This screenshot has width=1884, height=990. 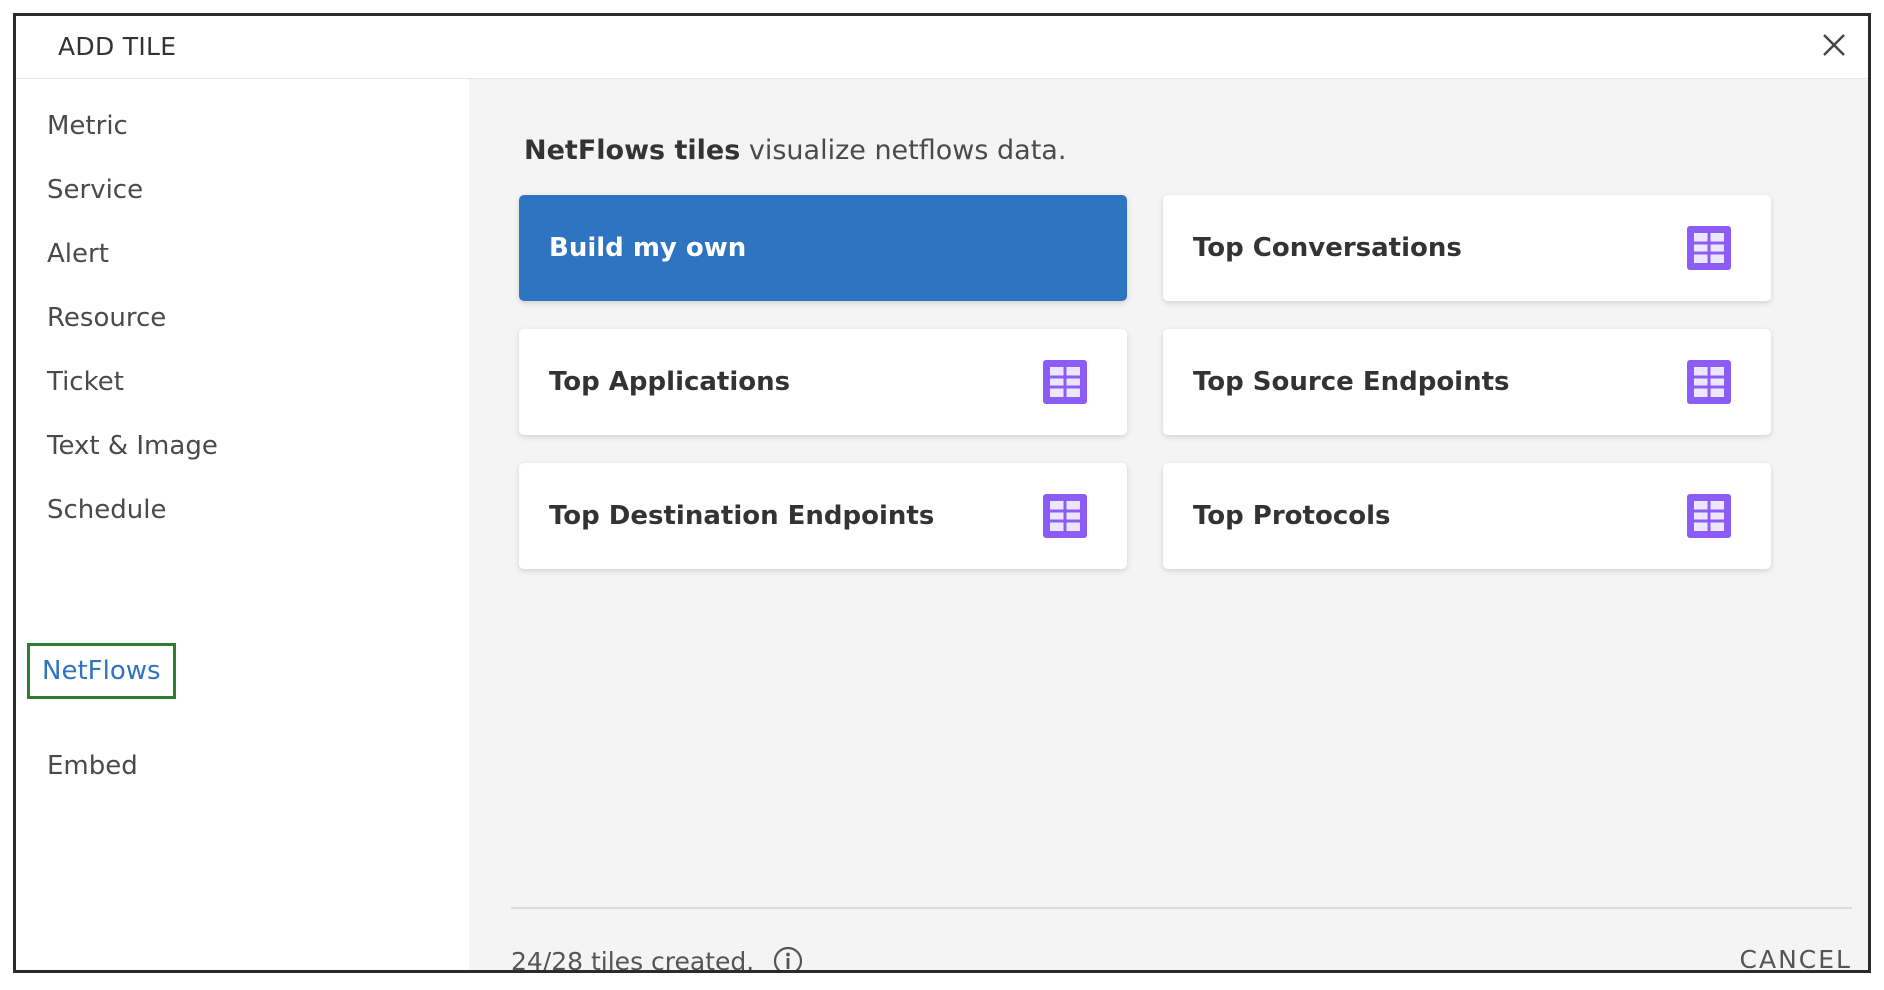 What do you see at coordinates (101, 671) in the screenshot?
I see `sidebar-item-netflows: NetFlows` at bounding box center [101, 671].